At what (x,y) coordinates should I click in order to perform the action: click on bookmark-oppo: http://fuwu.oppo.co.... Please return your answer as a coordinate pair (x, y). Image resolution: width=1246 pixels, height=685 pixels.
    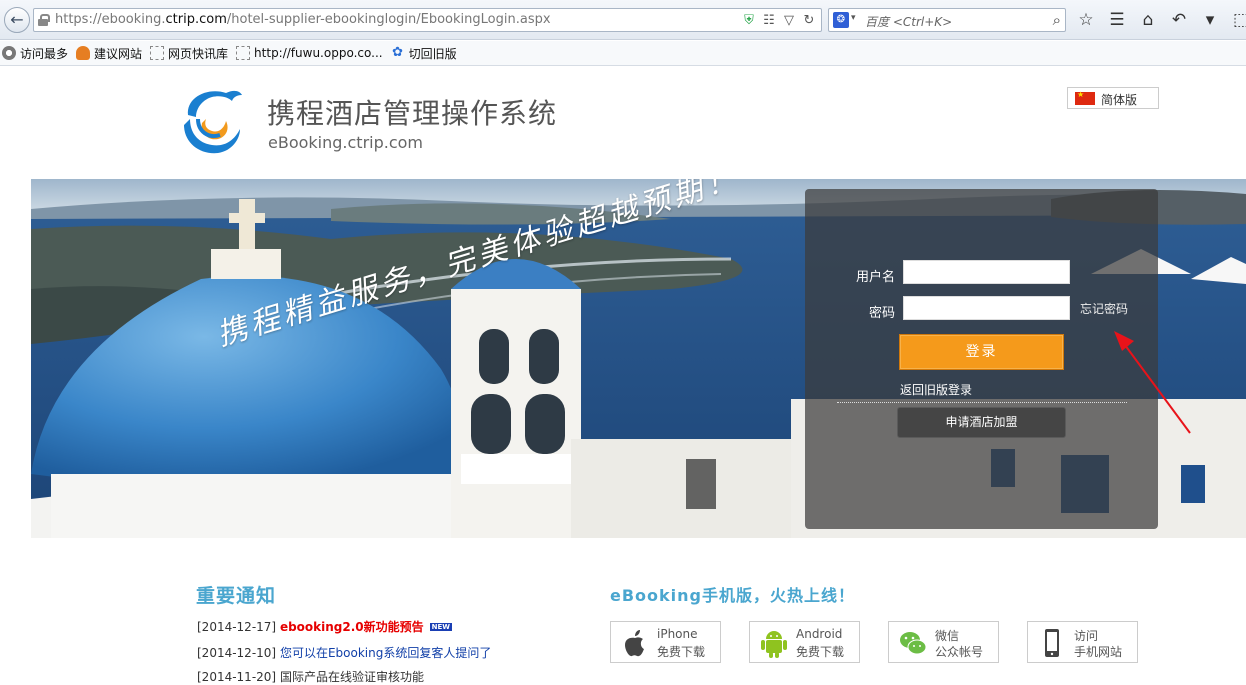
    Looking at the image, I should click on (309, 53).